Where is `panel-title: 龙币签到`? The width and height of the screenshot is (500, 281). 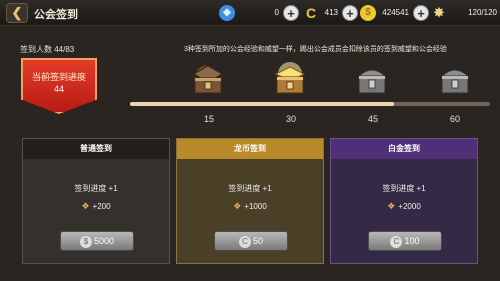
panel-title: 龙币签到 is located at coordinates (250, 149).